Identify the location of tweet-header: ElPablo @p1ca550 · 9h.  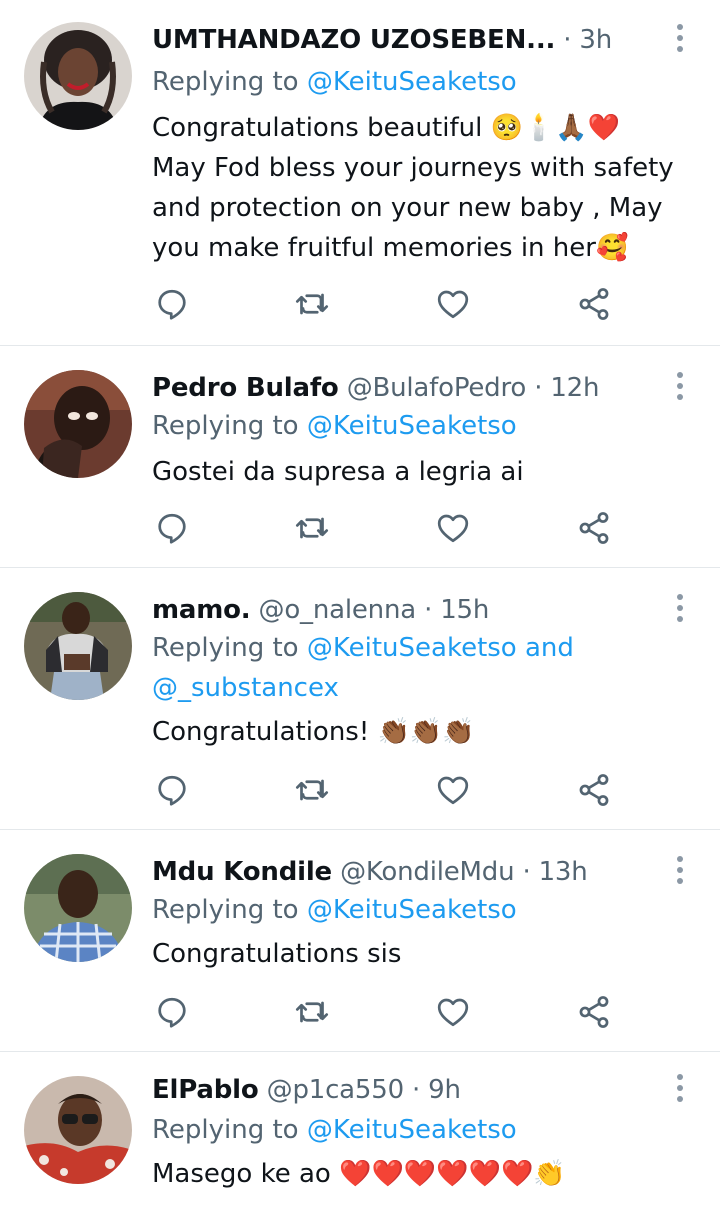
(406, 1090).